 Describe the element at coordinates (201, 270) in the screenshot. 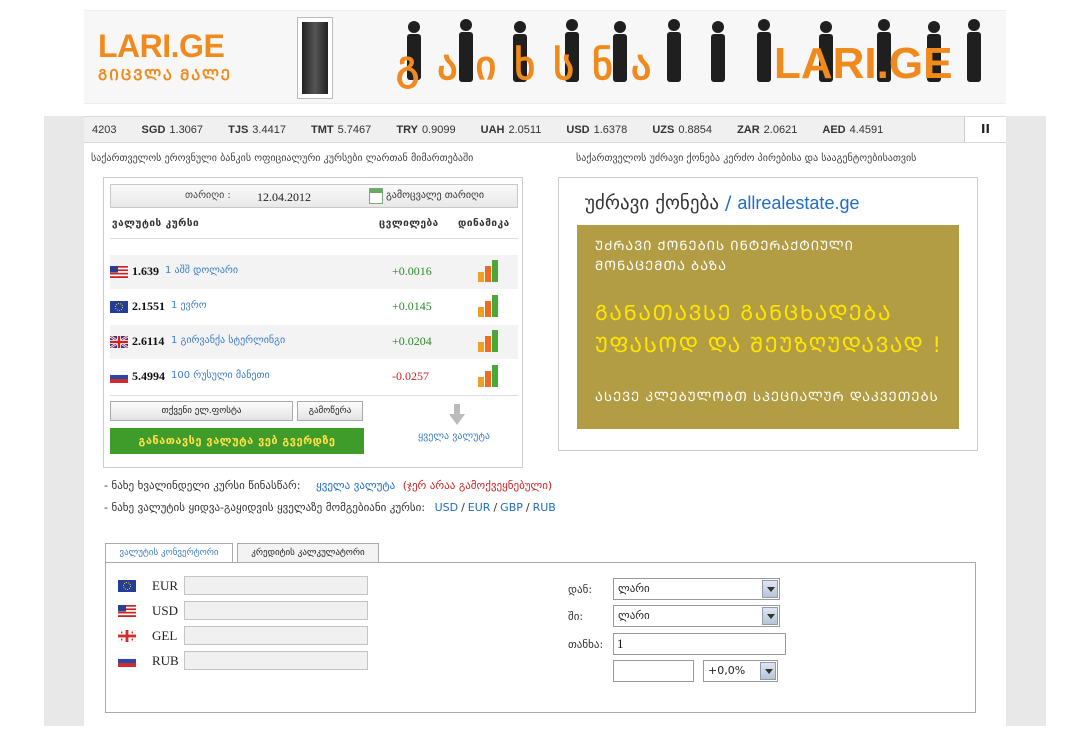

I see `currency-link: 1 აშშ დოლარი` at that location.